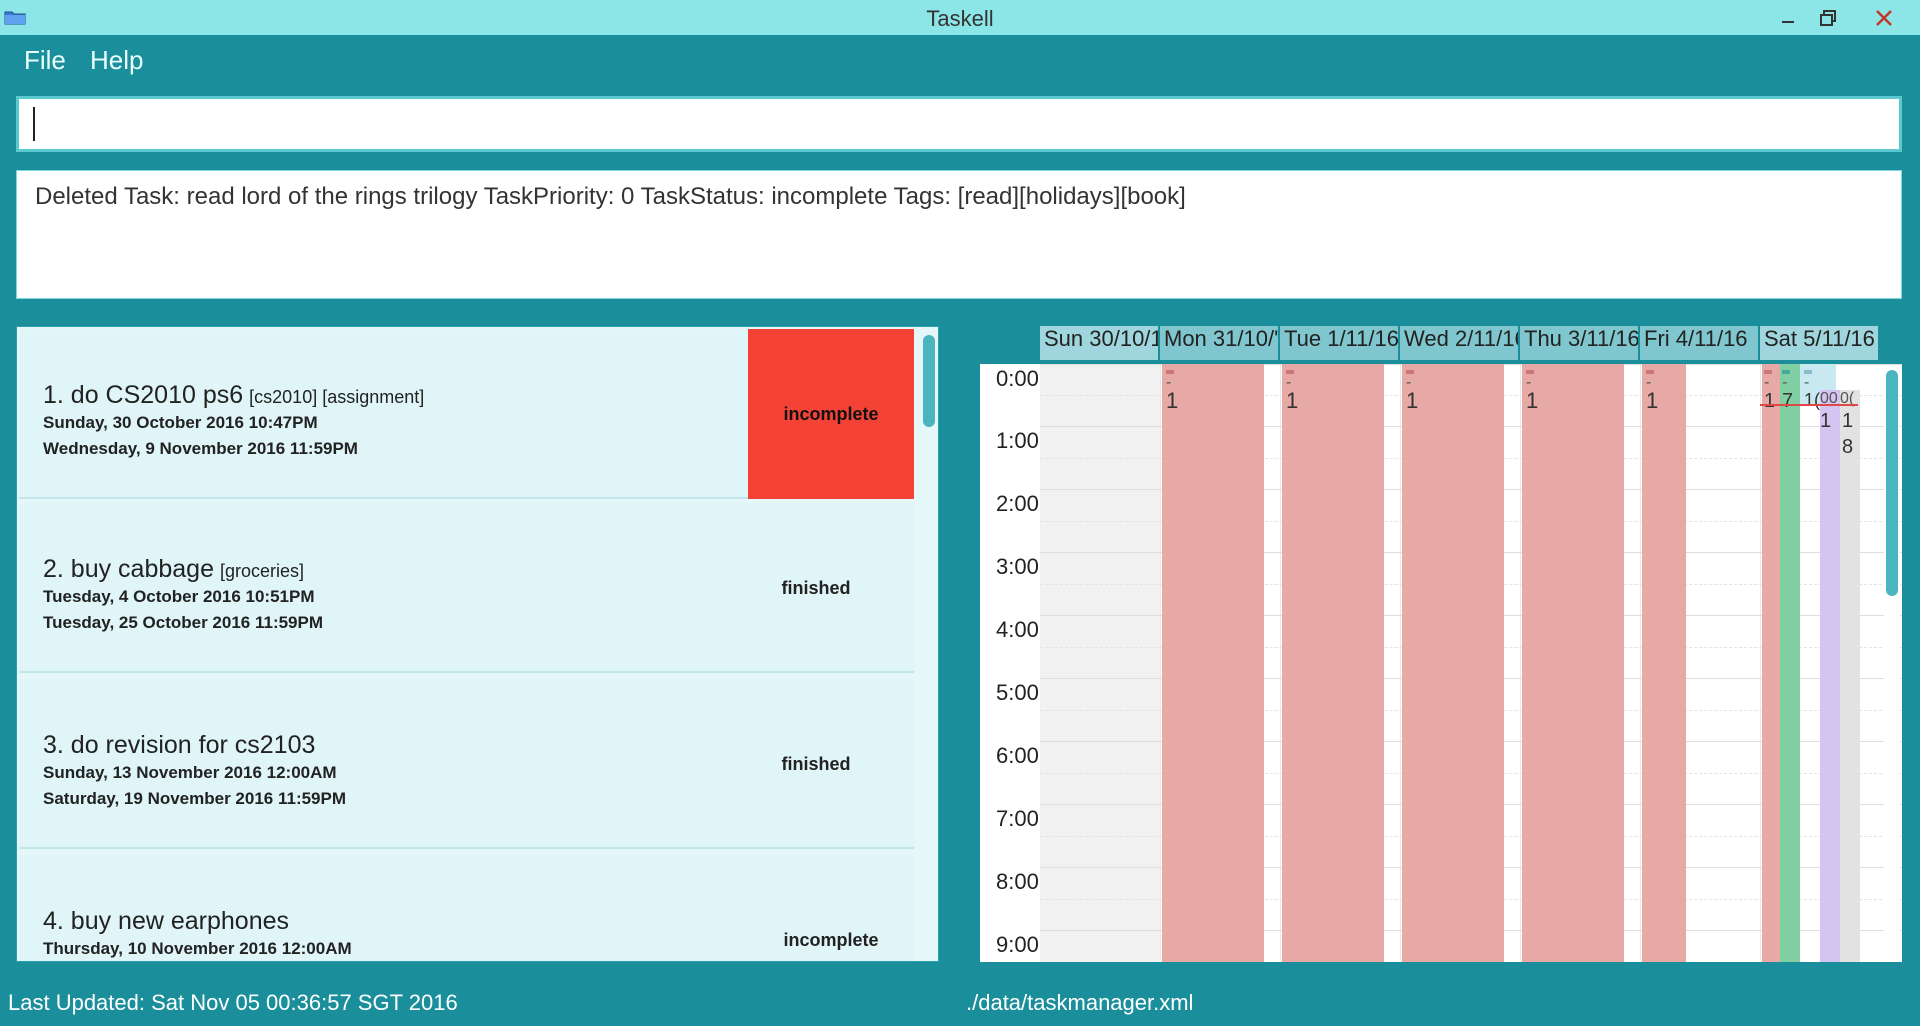 The image size is (1920, 1026). Describe the element at coordinates (195, 798) in the screenshot. I see `task-end-date: Saturday, 19 November 2016 11:59PM` at that location.